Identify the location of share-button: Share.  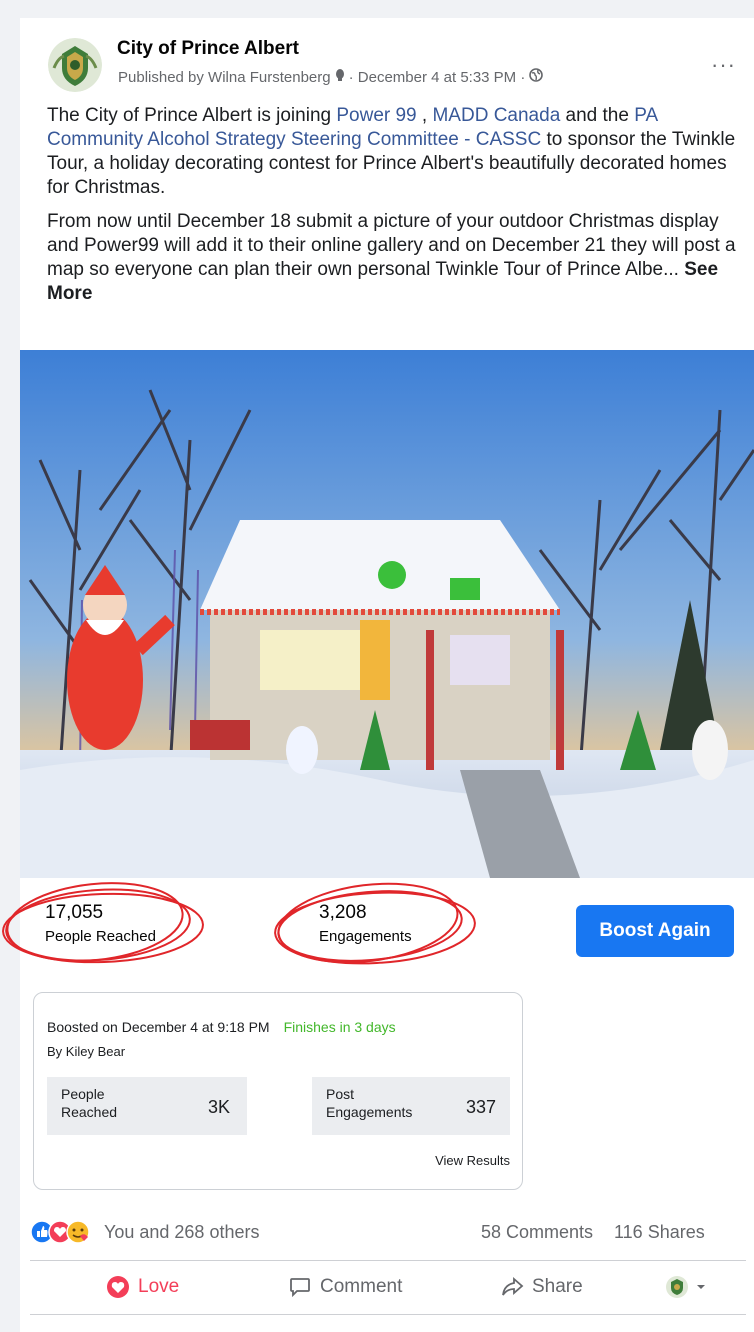
(541, 1287).